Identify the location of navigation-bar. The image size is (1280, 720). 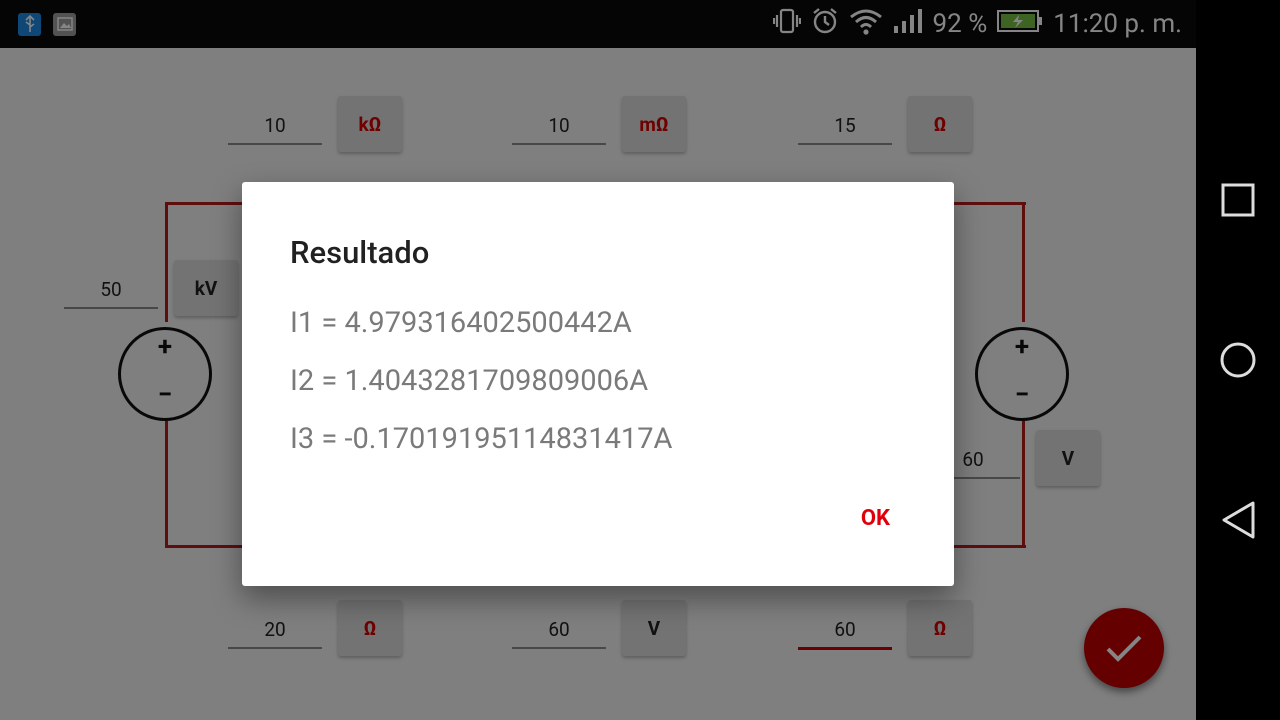
(1238, 360).